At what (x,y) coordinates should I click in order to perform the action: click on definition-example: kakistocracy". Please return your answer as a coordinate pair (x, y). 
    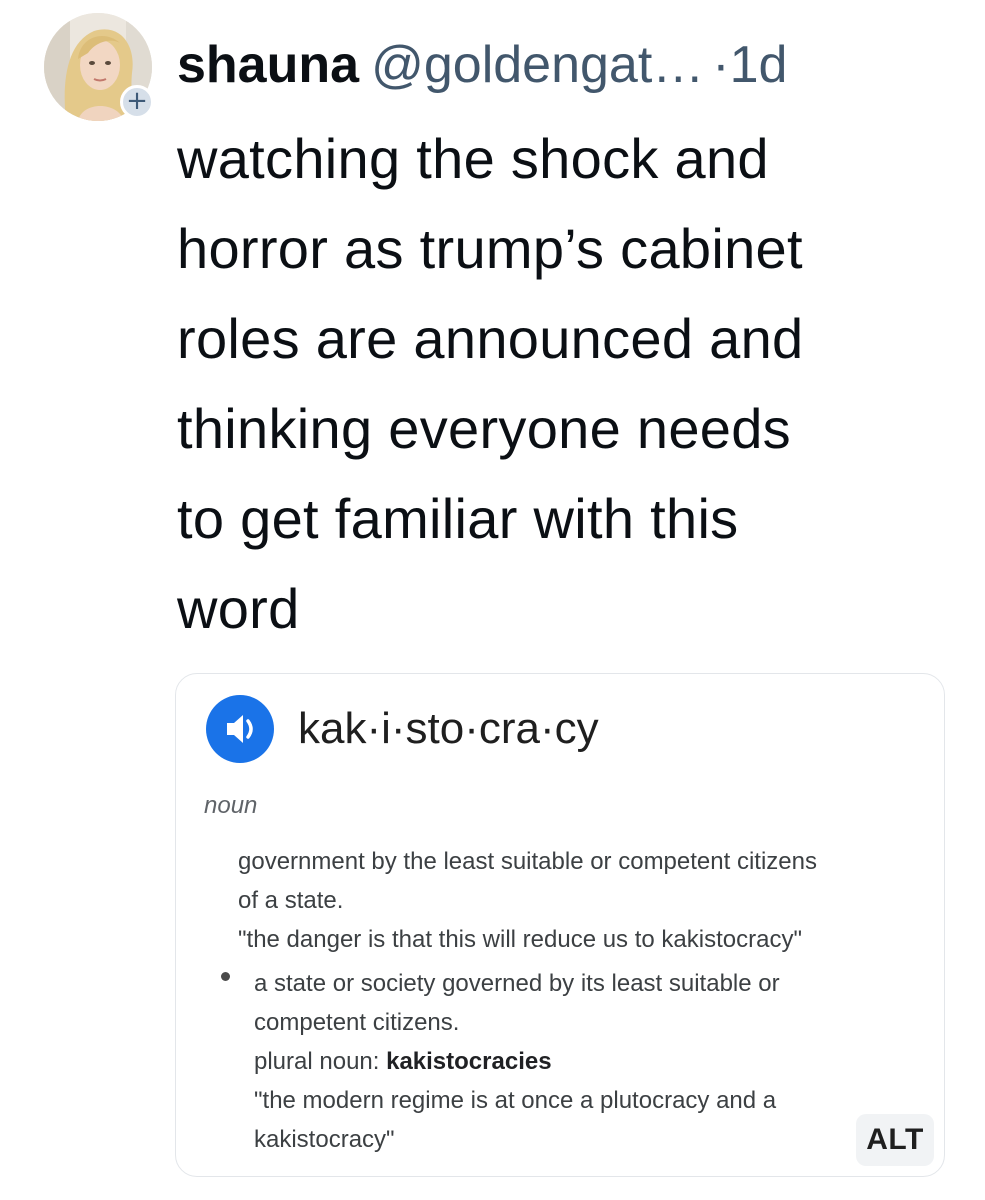
    Looking at the image, I should click on (324, 1139).